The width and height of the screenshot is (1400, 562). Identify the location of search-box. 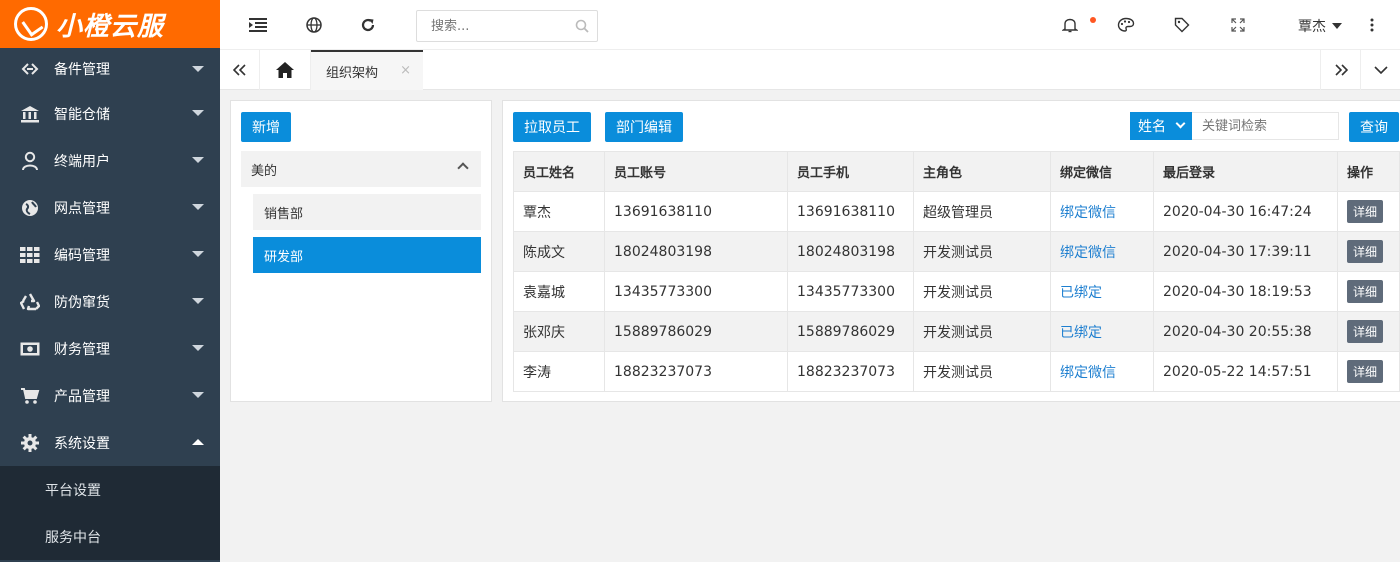
(507, 26).